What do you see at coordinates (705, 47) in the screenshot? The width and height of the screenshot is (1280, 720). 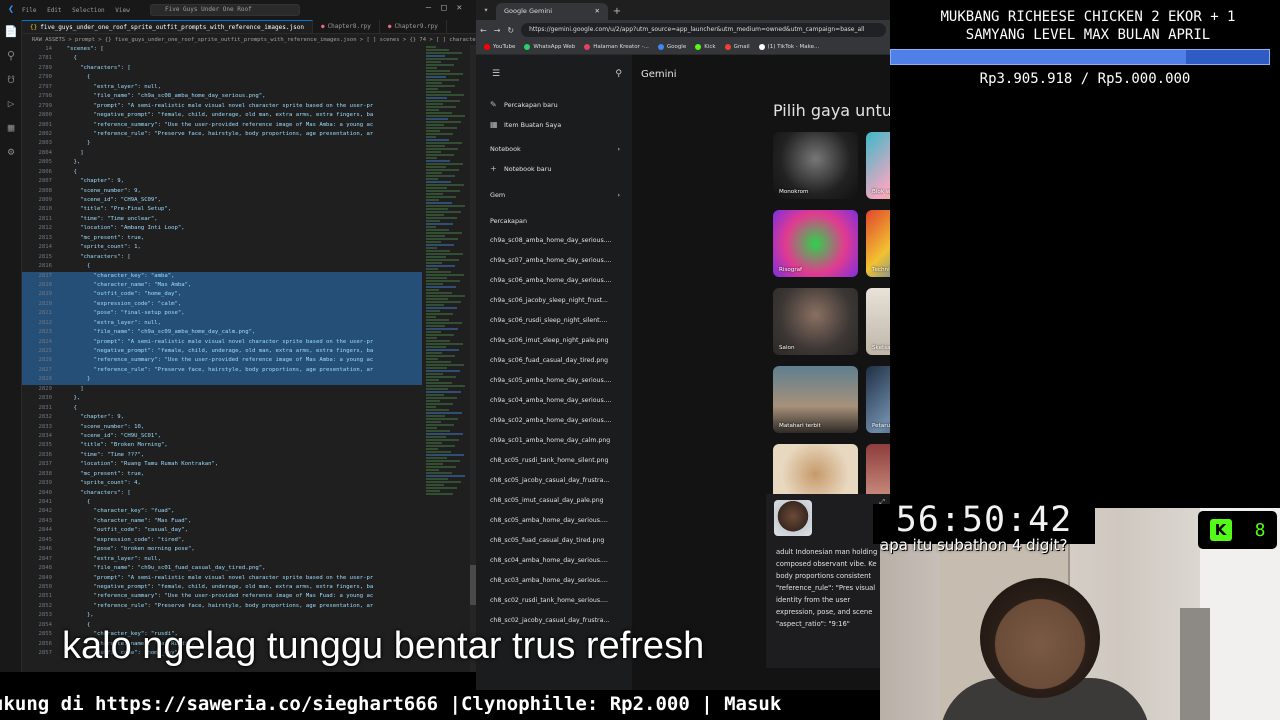 I see `bookmark: Kick` at bounding box center [705, 47].